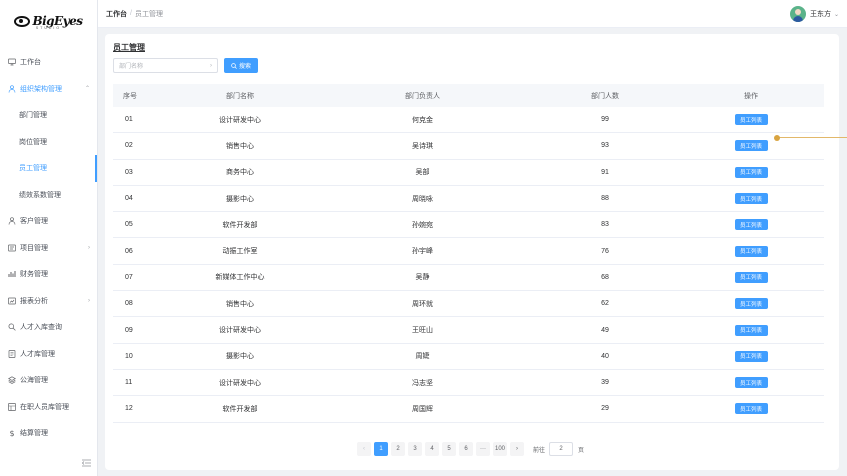 The width and height of the screenshot is (847, 476). I want to click on sidebar-item-13: 在职人员库管理, so click(48, 407).